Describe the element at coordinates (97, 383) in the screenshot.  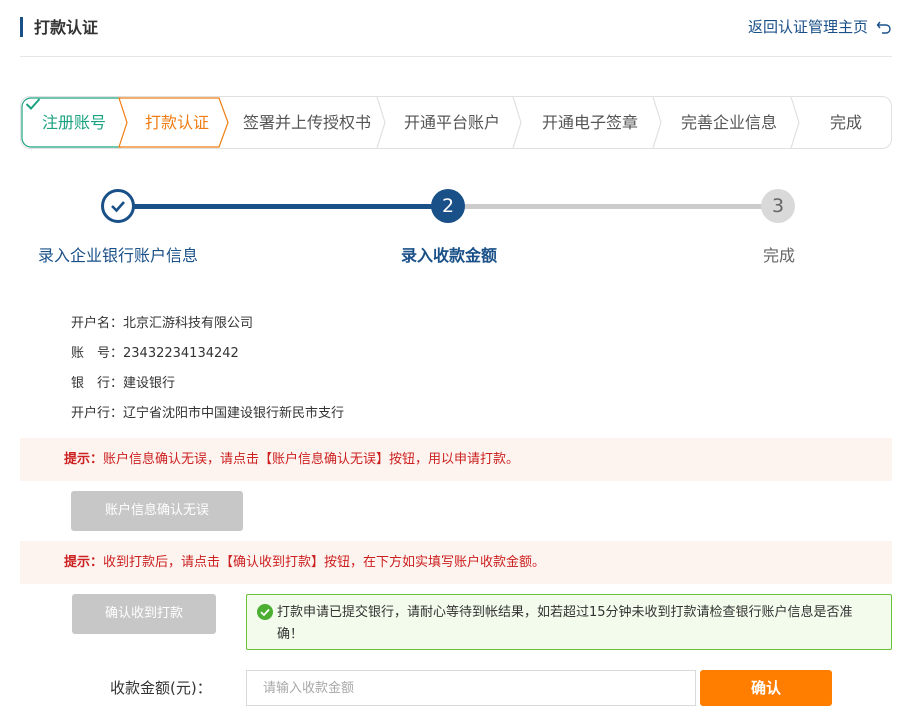
I see `bank-label: 银 行：` at that location.